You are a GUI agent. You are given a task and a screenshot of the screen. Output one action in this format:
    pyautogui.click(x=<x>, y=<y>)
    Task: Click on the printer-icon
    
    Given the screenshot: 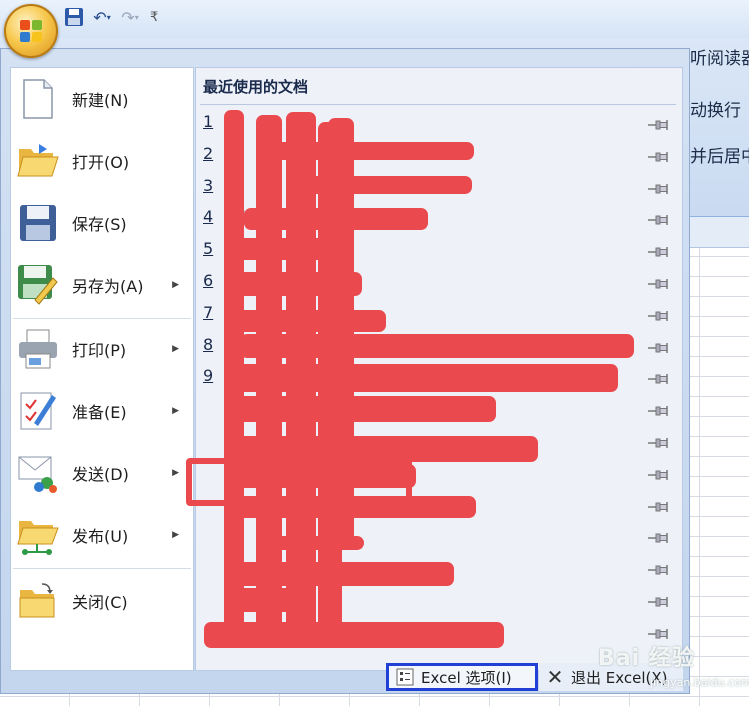 What is the action you would take?
    pyautogui.click(x=38, y=349)
    